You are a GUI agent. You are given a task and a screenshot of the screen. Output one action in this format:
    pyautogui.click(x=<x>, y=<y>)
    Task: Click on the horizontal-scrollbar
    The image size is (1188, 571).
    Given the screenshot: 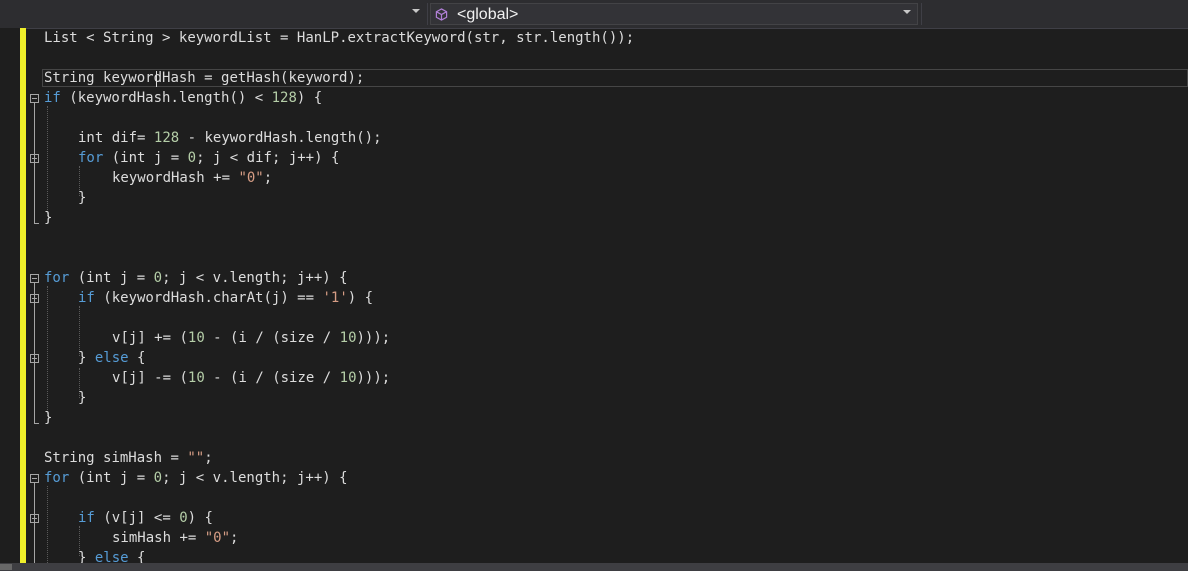 What is the action you would take?
    pyautogui.click(x=594, y=567)
    